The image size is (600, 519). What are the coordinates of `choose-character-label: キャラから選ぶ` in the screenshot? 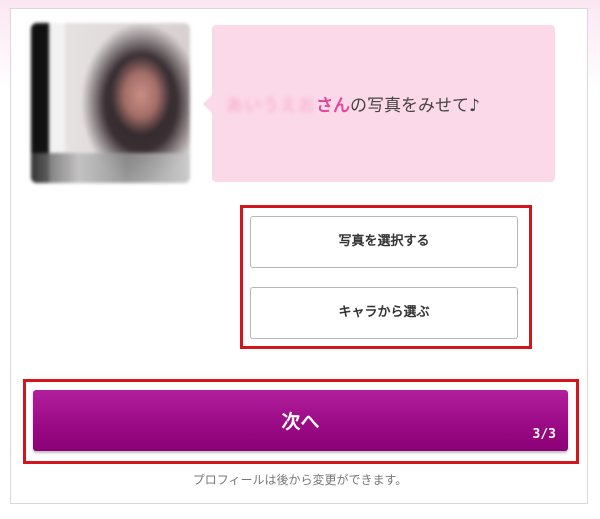 It's located at (384, 312).